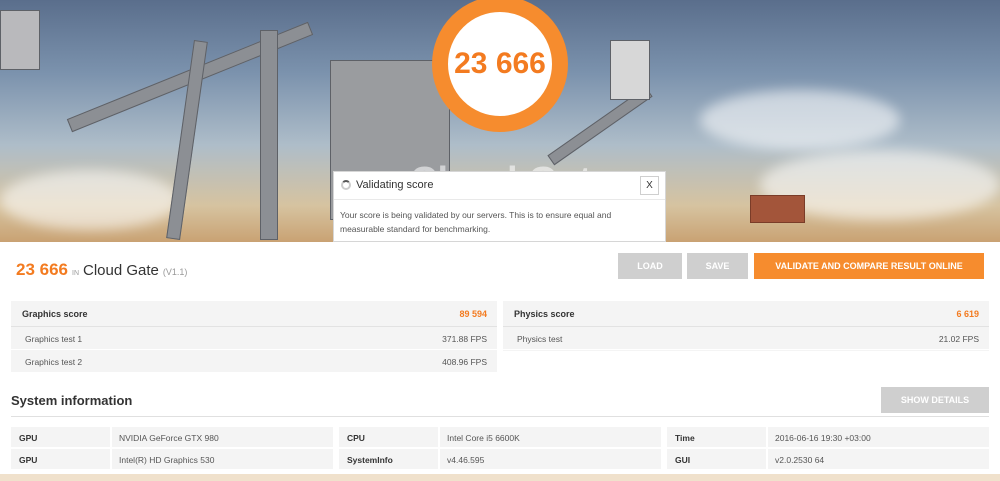  What do you see at coordinates (72, 400) in the screenshot?
I see `system-info-title: System information` at bounding box center [72, 400].